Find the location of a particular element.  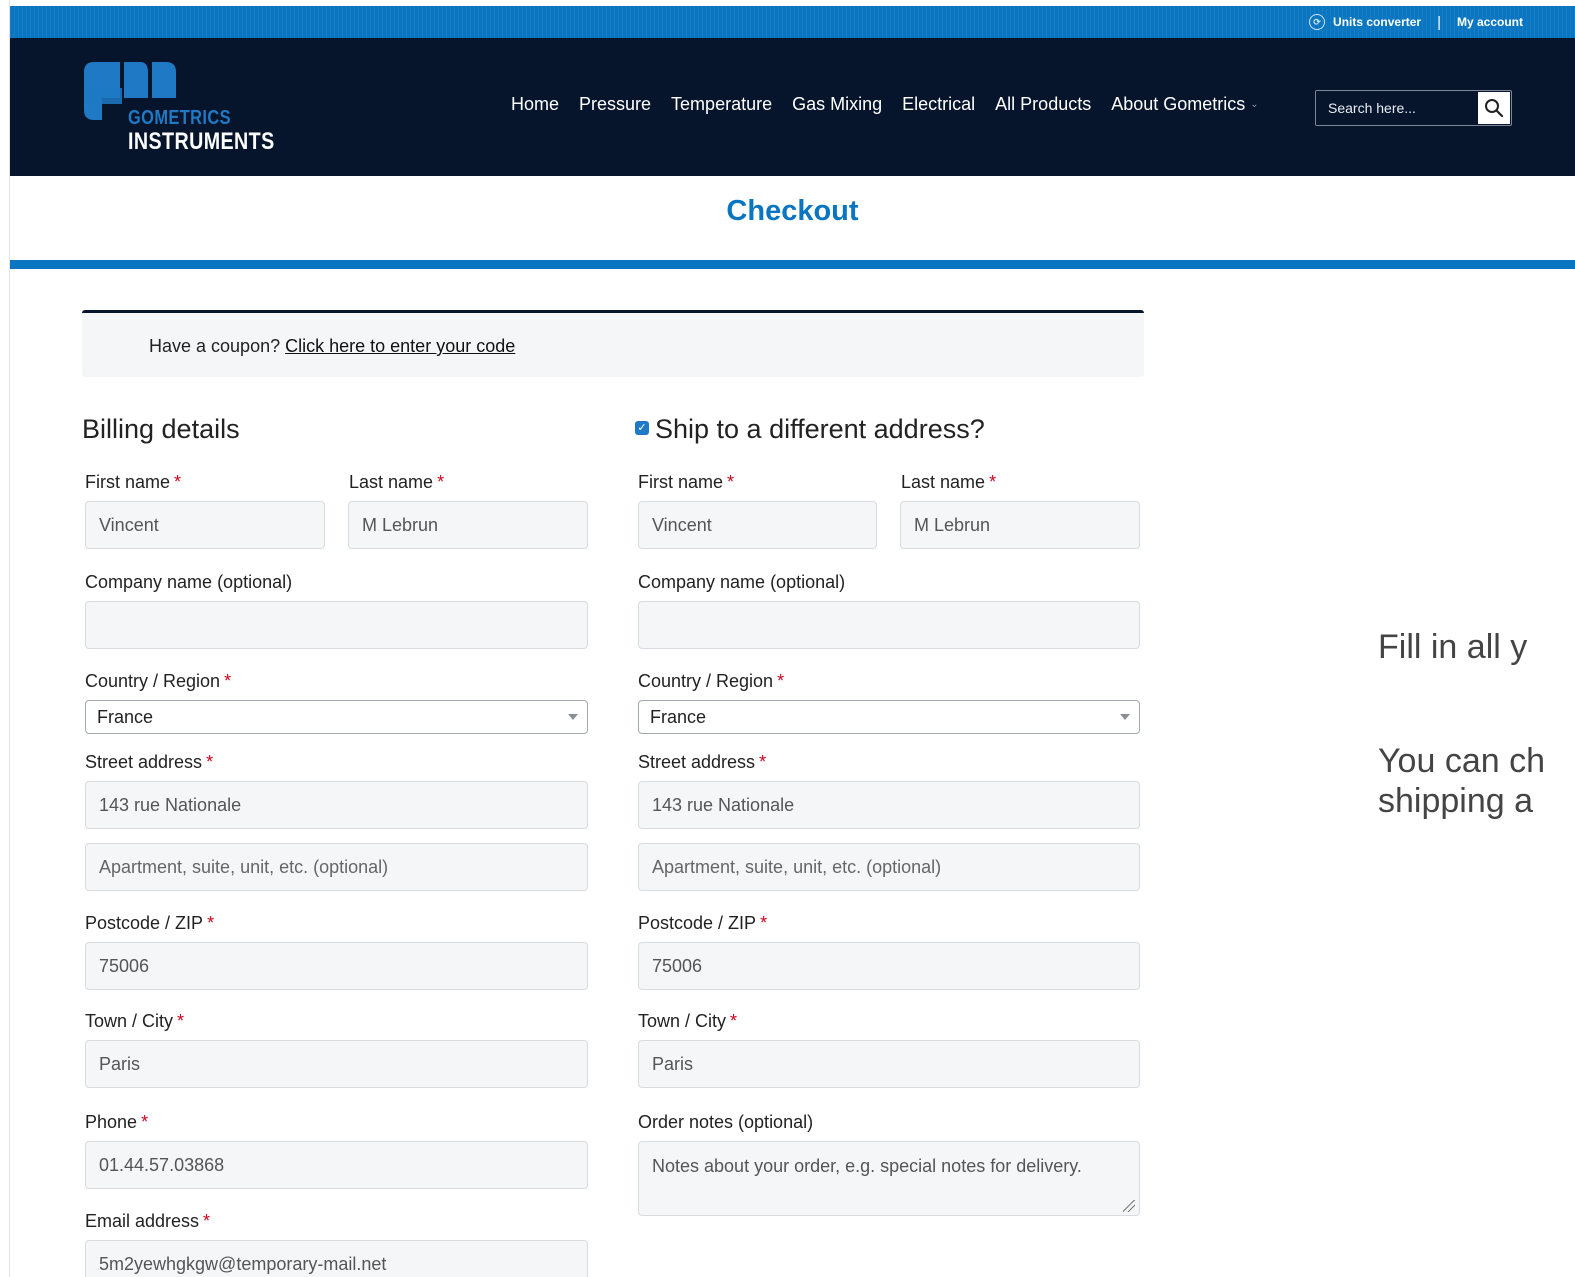

billing-country-select: France is located at coordinates (336, 717).